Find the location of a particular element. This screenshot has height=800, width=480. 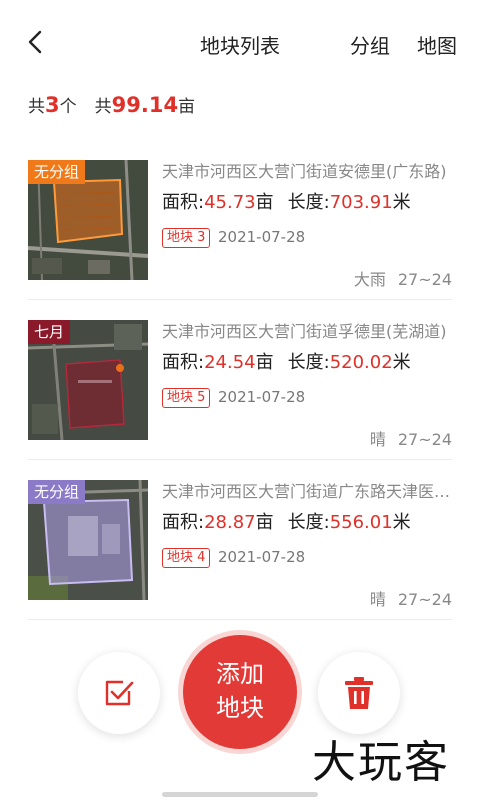

length-value: 703.91 is located at coordinates (361, 202).